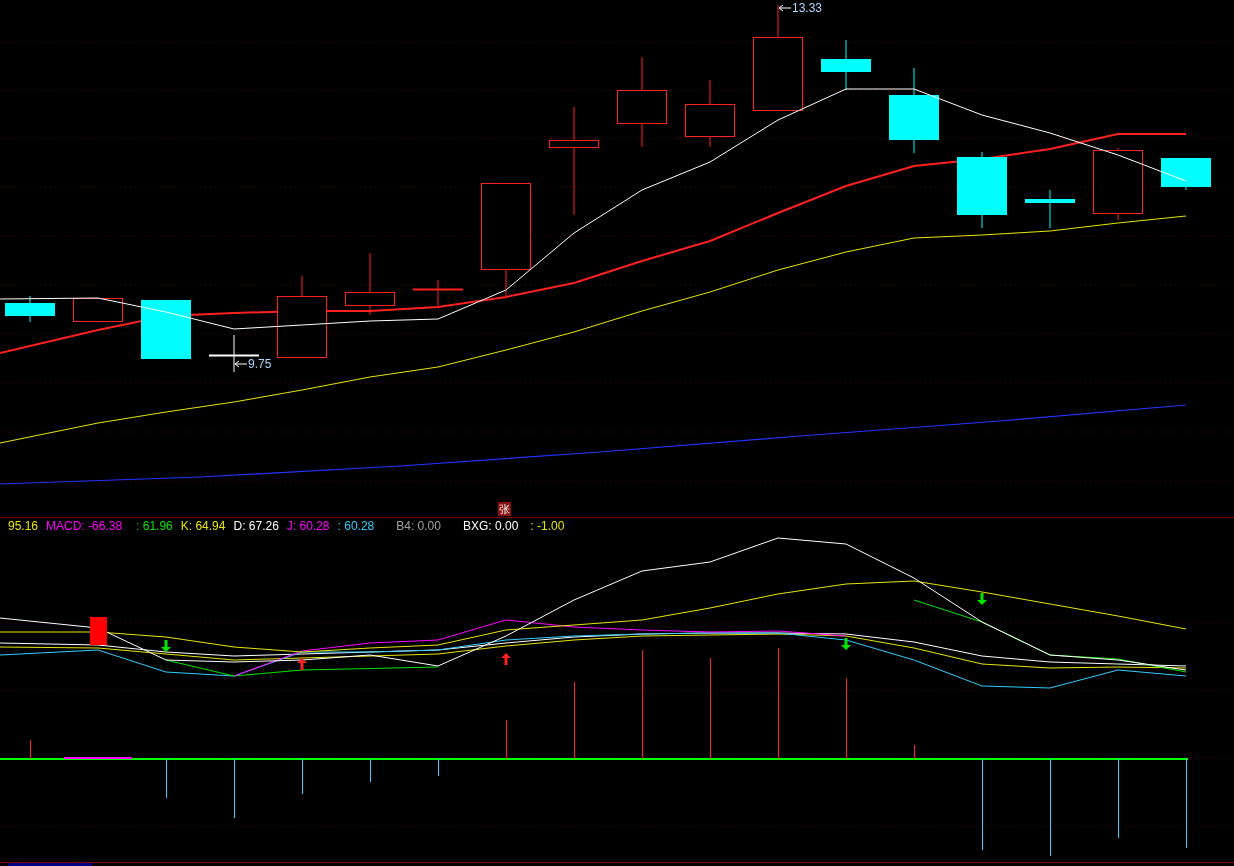 The width and height of the screenshot is (1234, 866). Describe the element at coordinates (256, 526) in the screenshot. I see `indicator-value: D: 67.26` at that location.